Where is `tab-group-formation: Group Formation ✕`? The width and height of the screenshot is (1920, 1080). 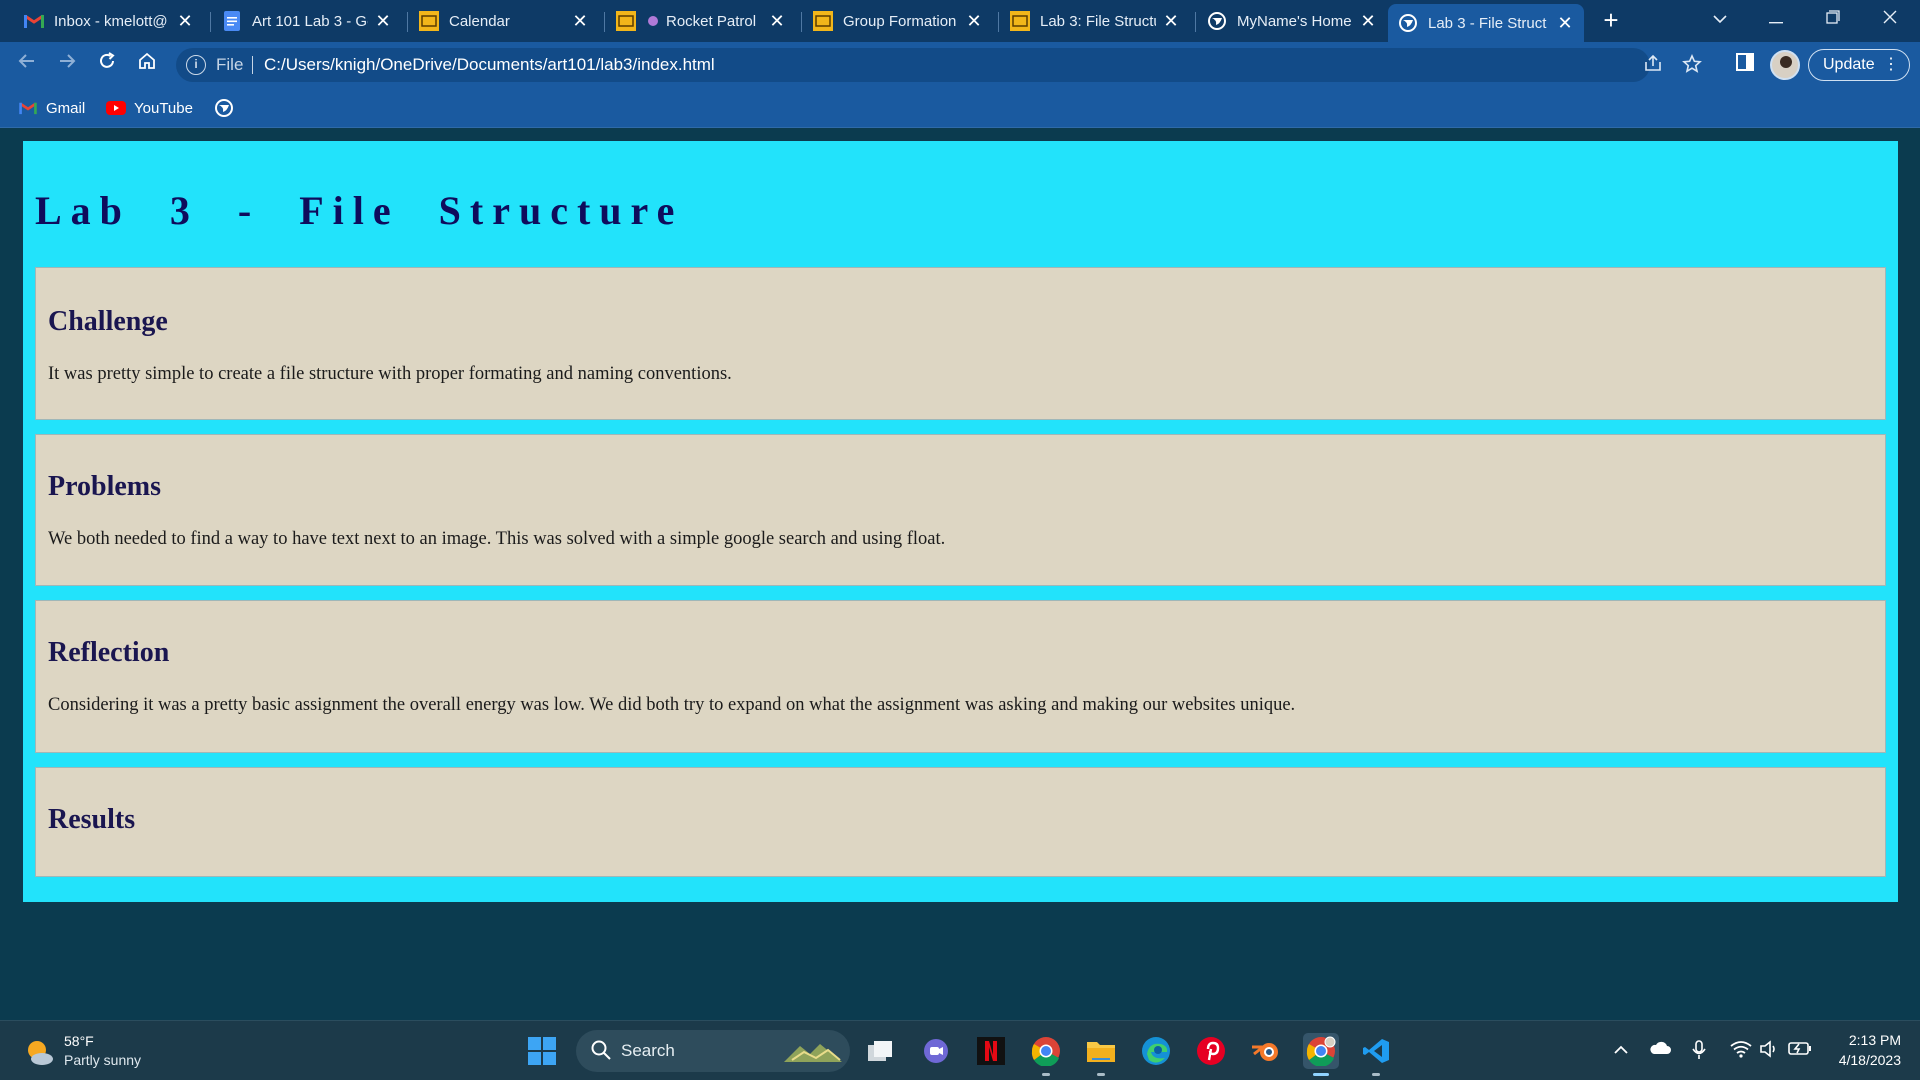 tab-group-formation: Group Formation ✕ is located at coordinates (898, 21).